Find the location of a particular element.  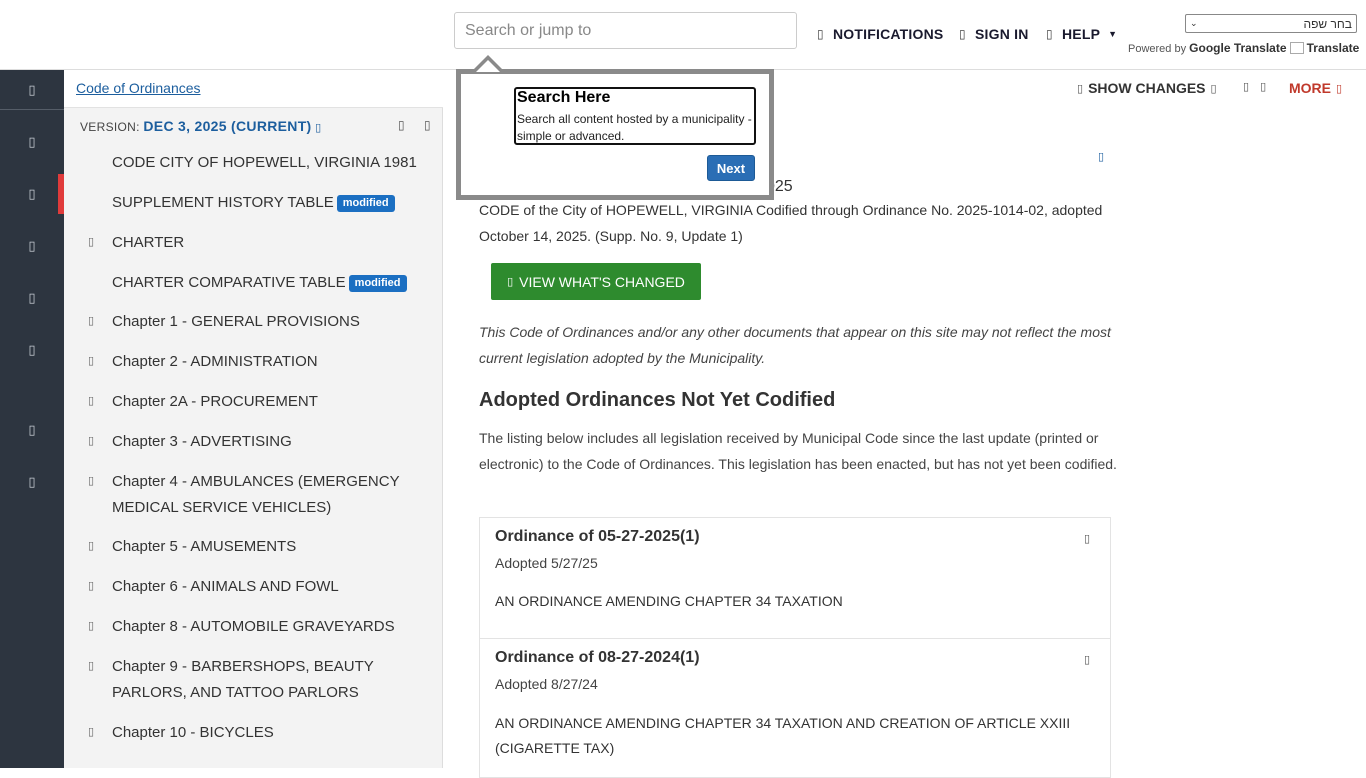

toc-item-chapter-5: Chapter 5 - AMUSEMENTS is located at coordinates (272, 547).